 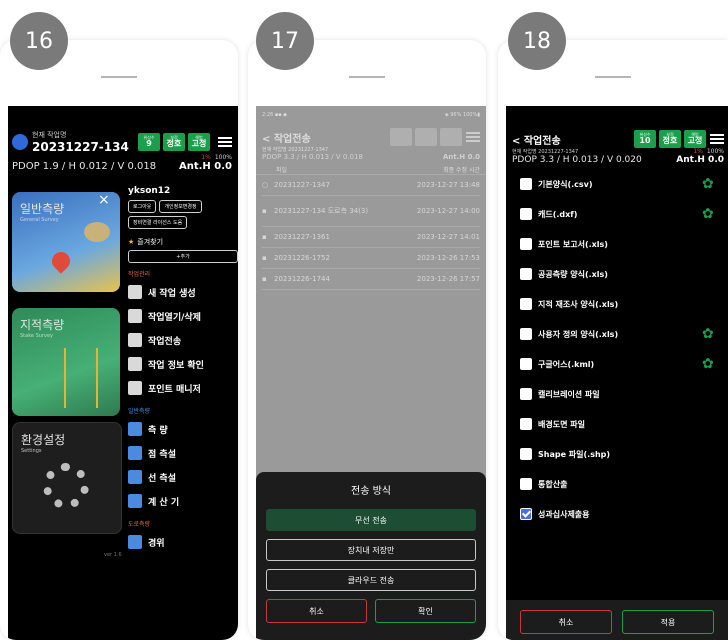 I want to click on job-name: 20231227-134, so click(x=80, y=147).